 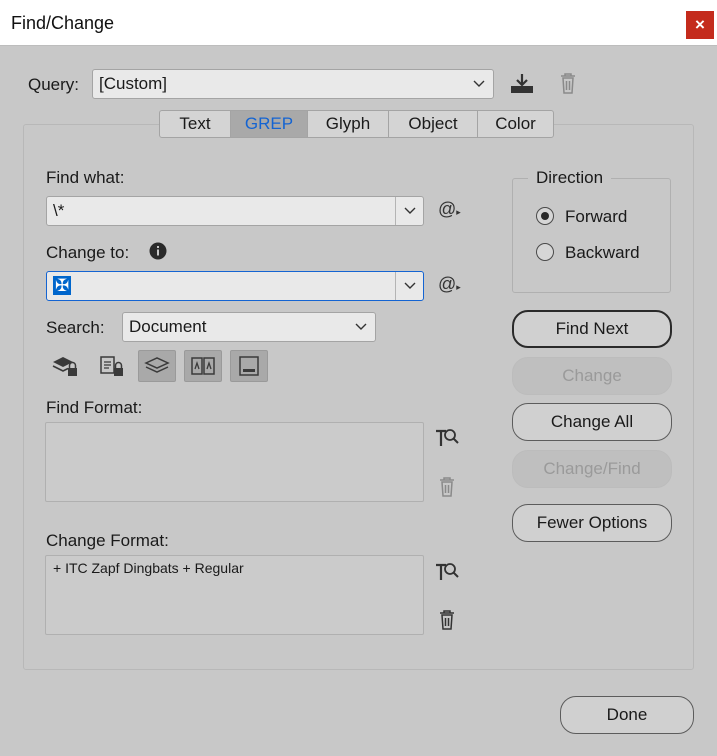 I want to click on find-what-label: Find what:, so click(x=85, y=177).